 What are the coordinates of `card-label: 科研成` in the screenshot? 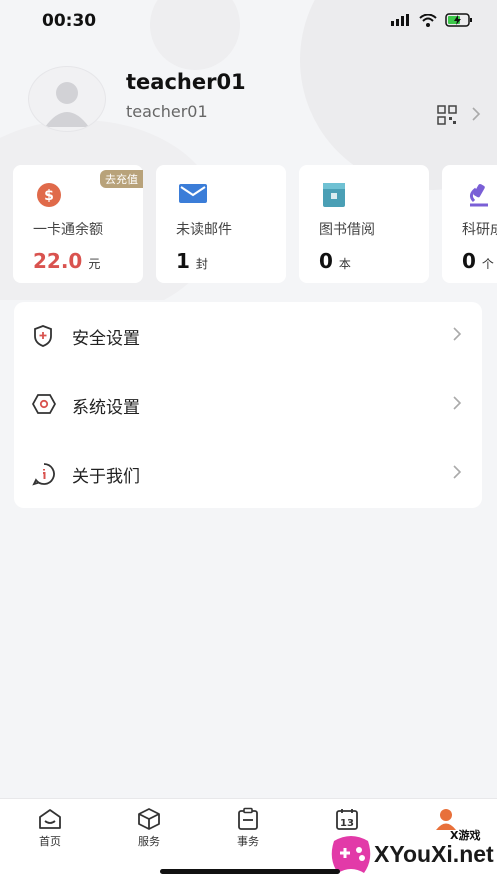 It's located at (479, 230).